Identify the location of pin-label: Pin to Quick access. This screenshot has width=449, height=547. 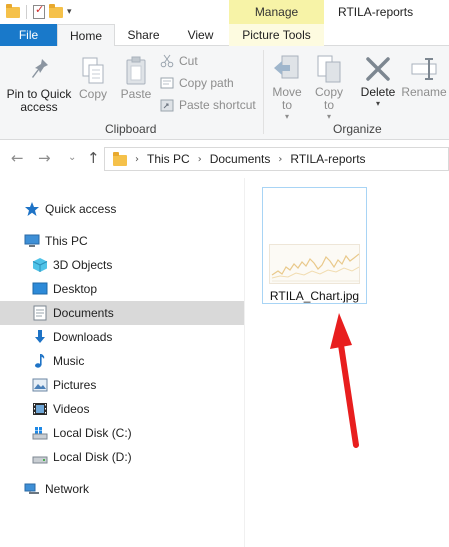
(39, 100).